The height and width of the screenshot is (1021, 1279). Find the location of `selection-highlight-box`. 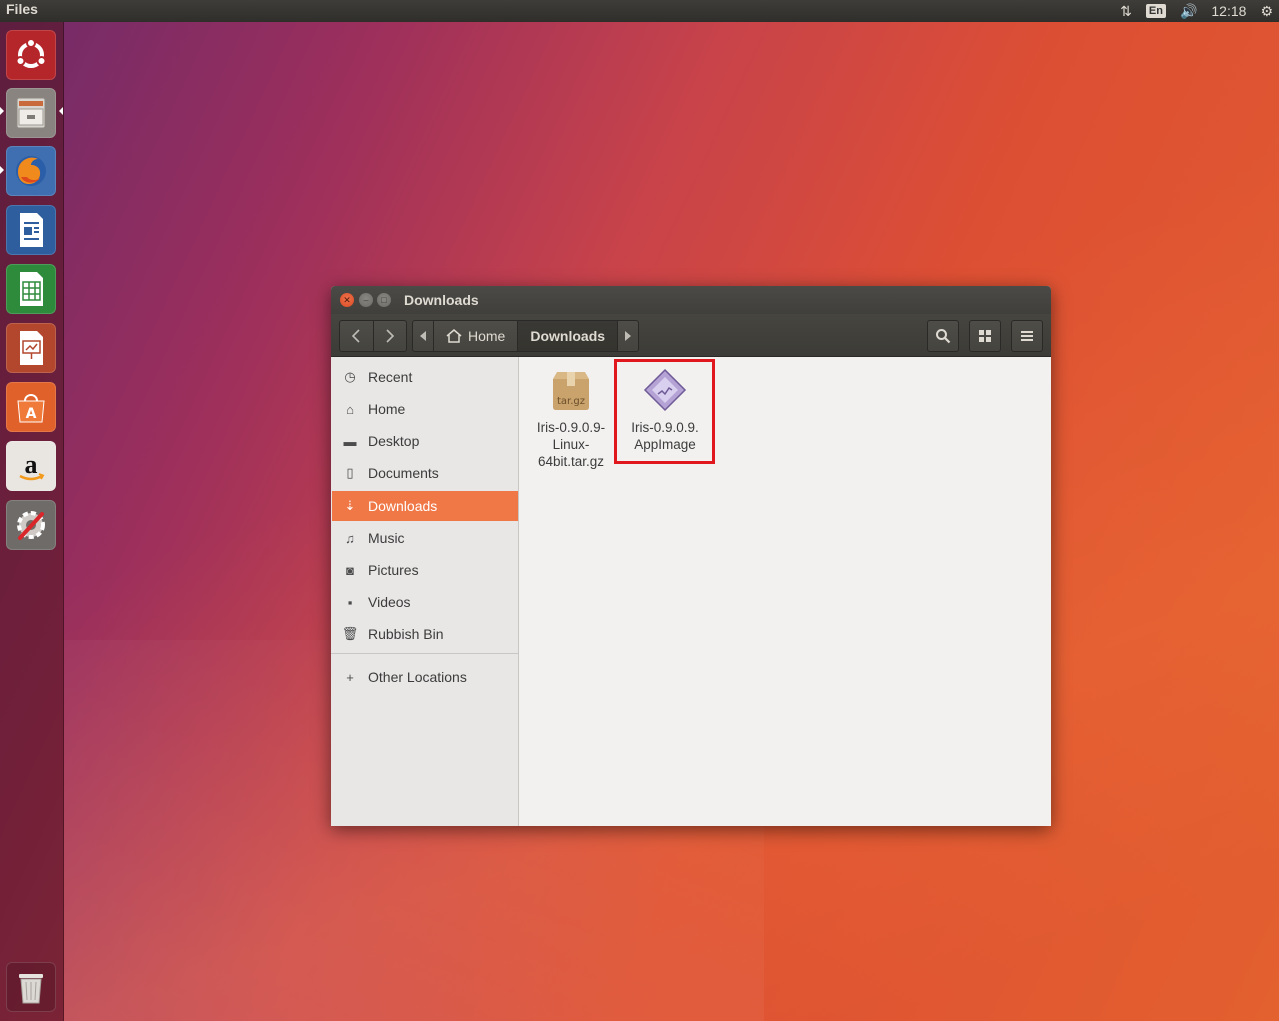

selection-highlight-box is located at coordinates (664, 411).